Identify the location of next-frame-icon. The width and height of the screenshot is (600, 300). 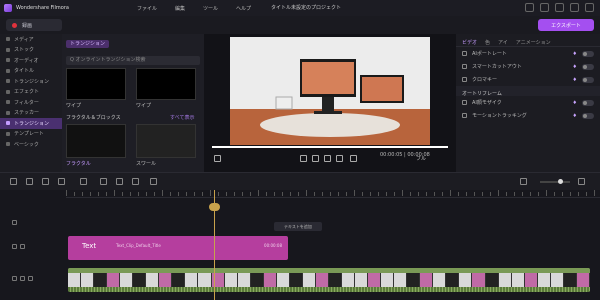
(339, 158).